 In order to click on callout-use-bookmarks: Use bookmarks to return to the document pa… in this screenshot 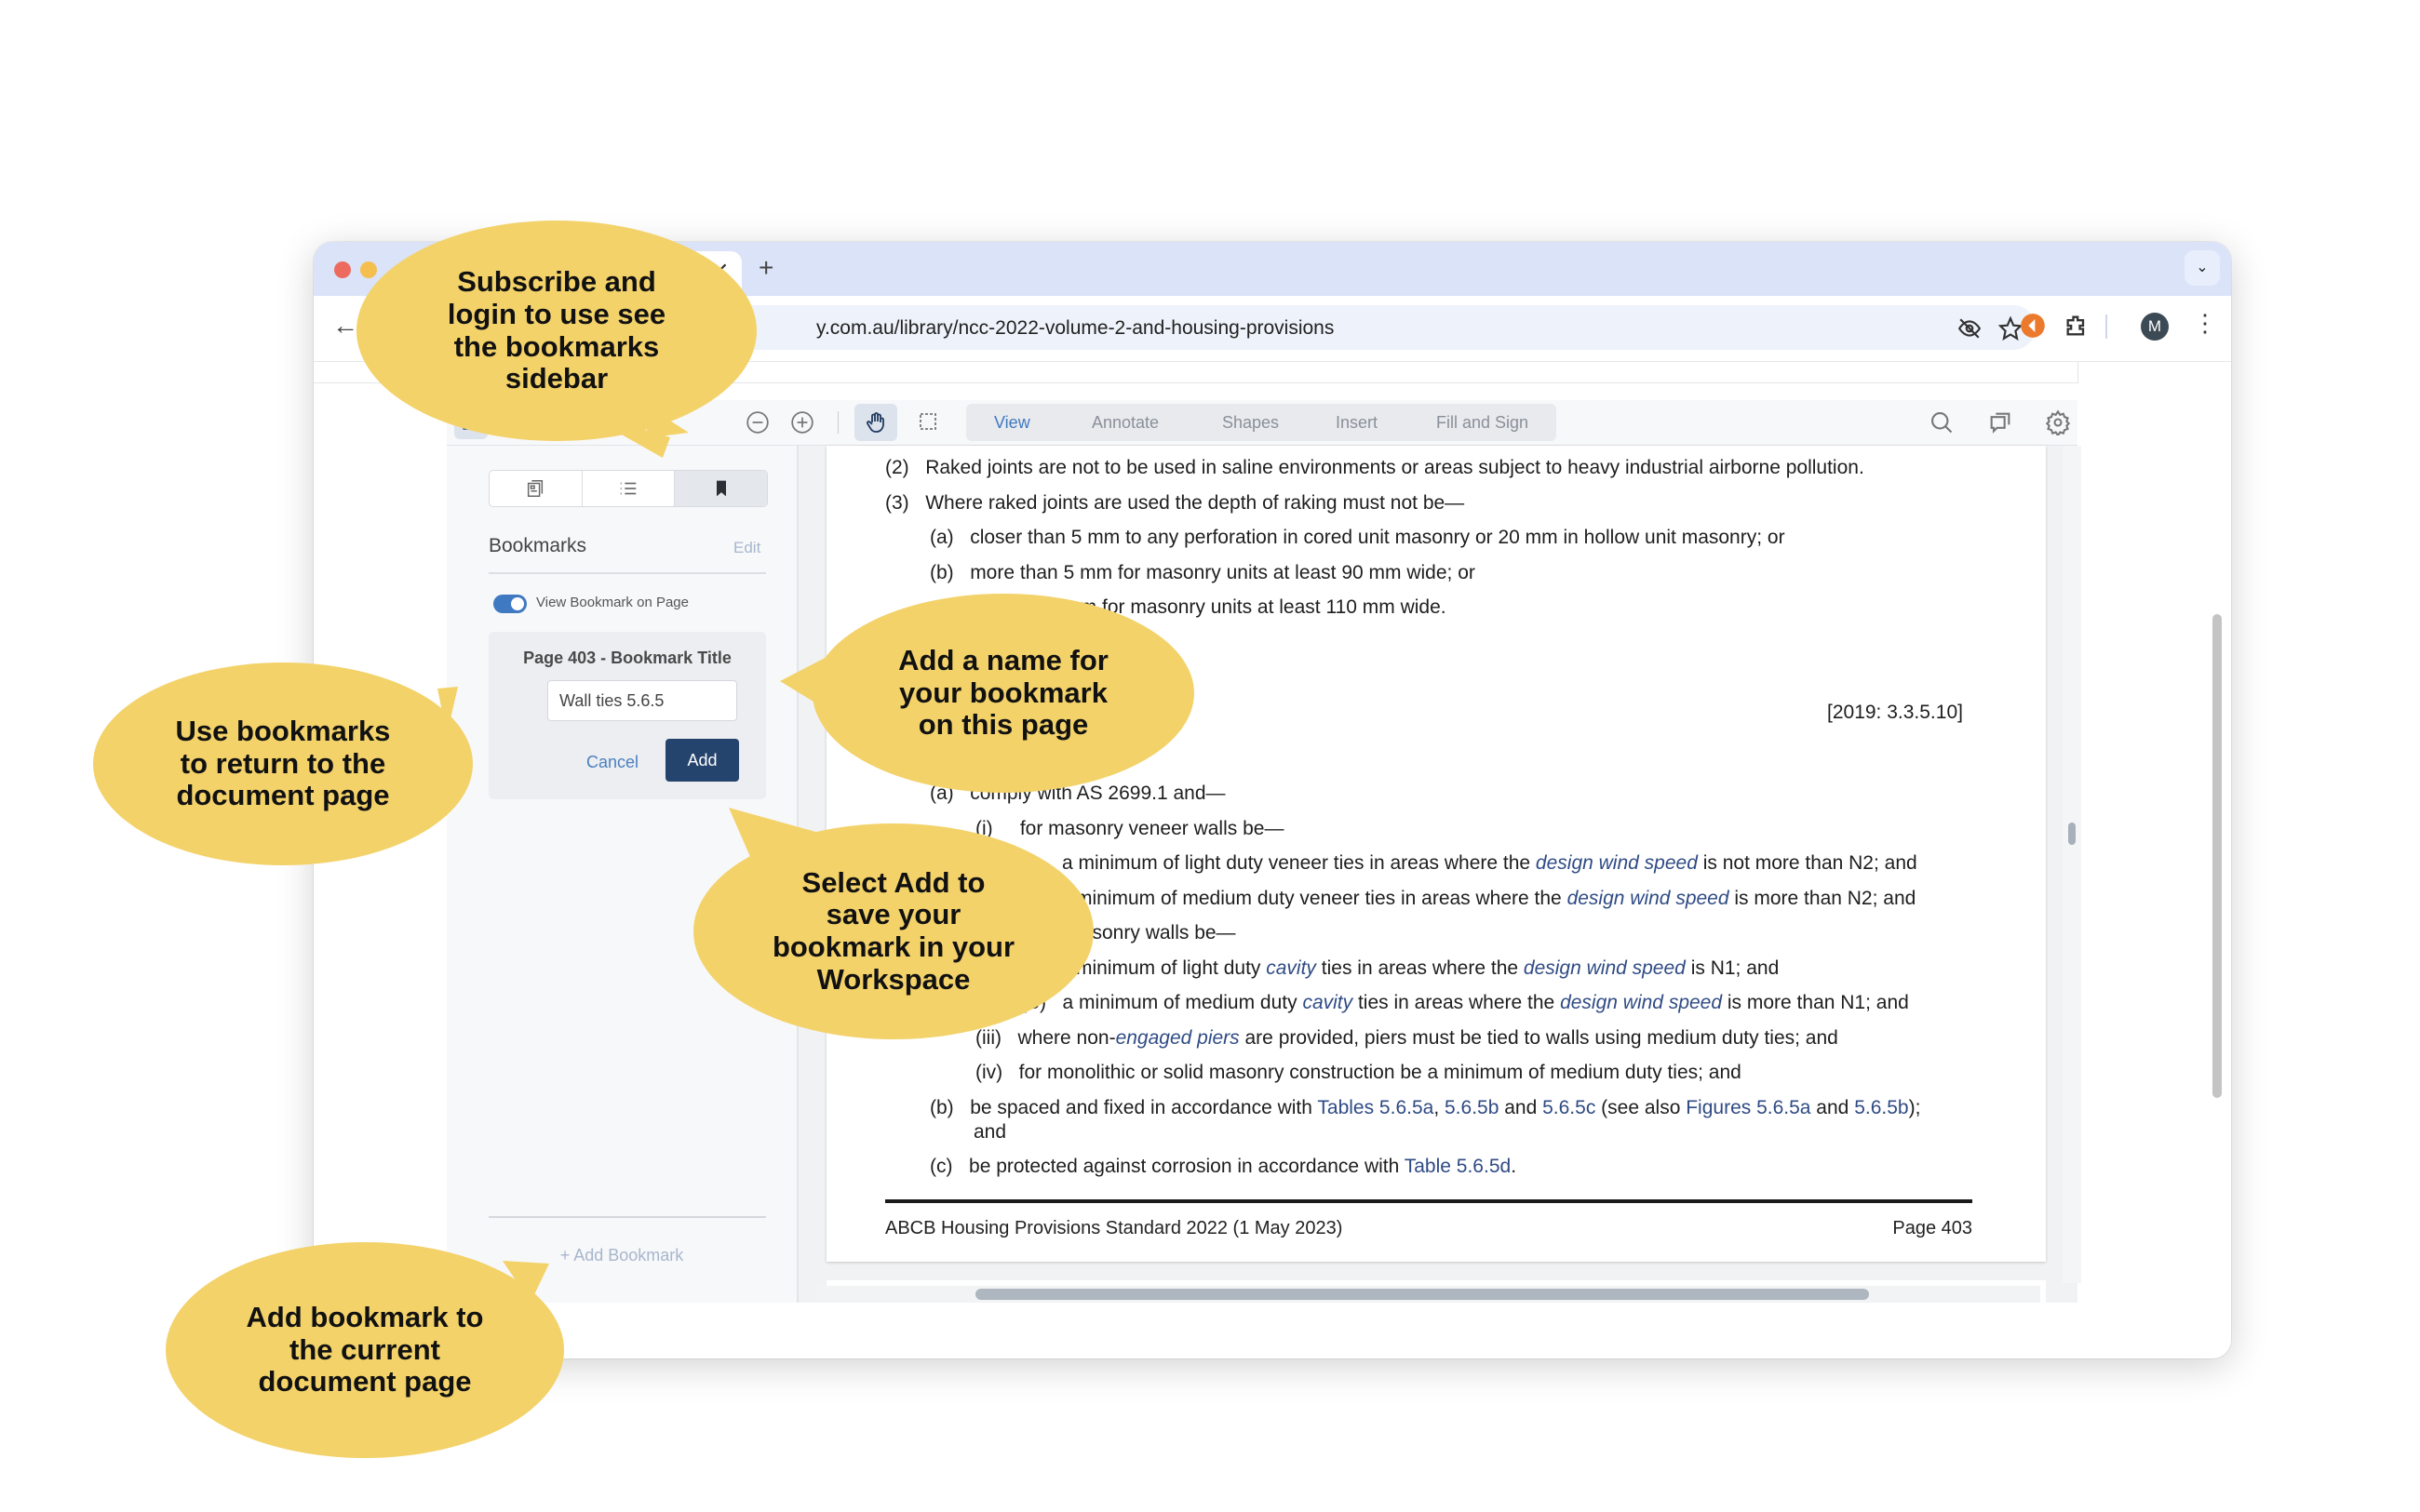, I will do `click(283, 763)`.